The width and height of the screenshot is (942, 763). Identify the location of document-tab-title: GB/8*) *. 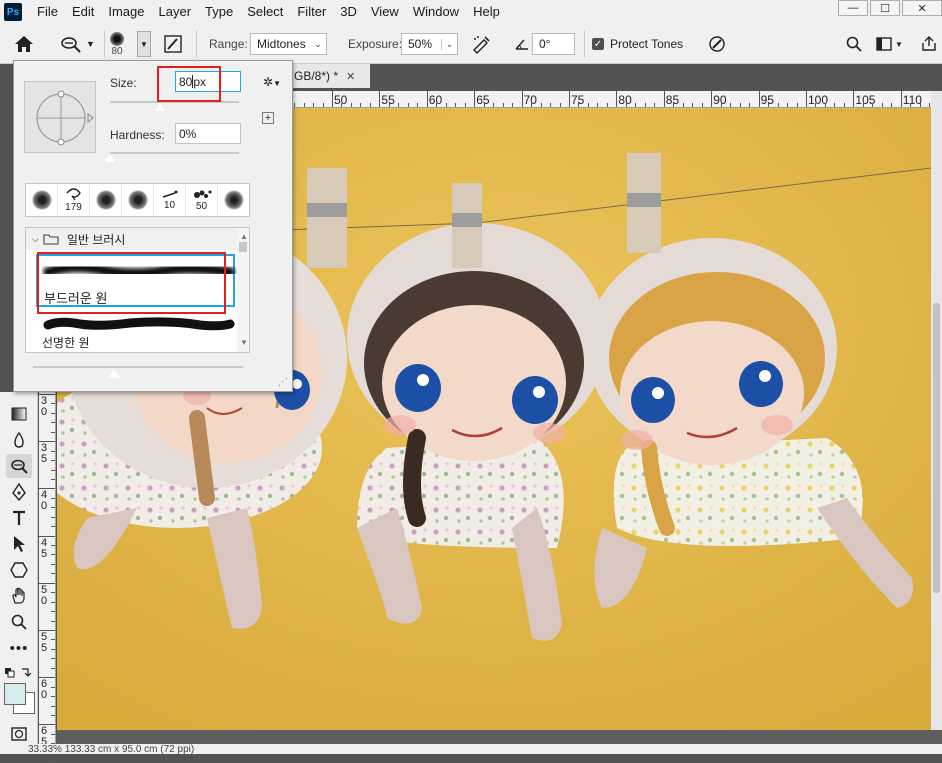
(316, 76).